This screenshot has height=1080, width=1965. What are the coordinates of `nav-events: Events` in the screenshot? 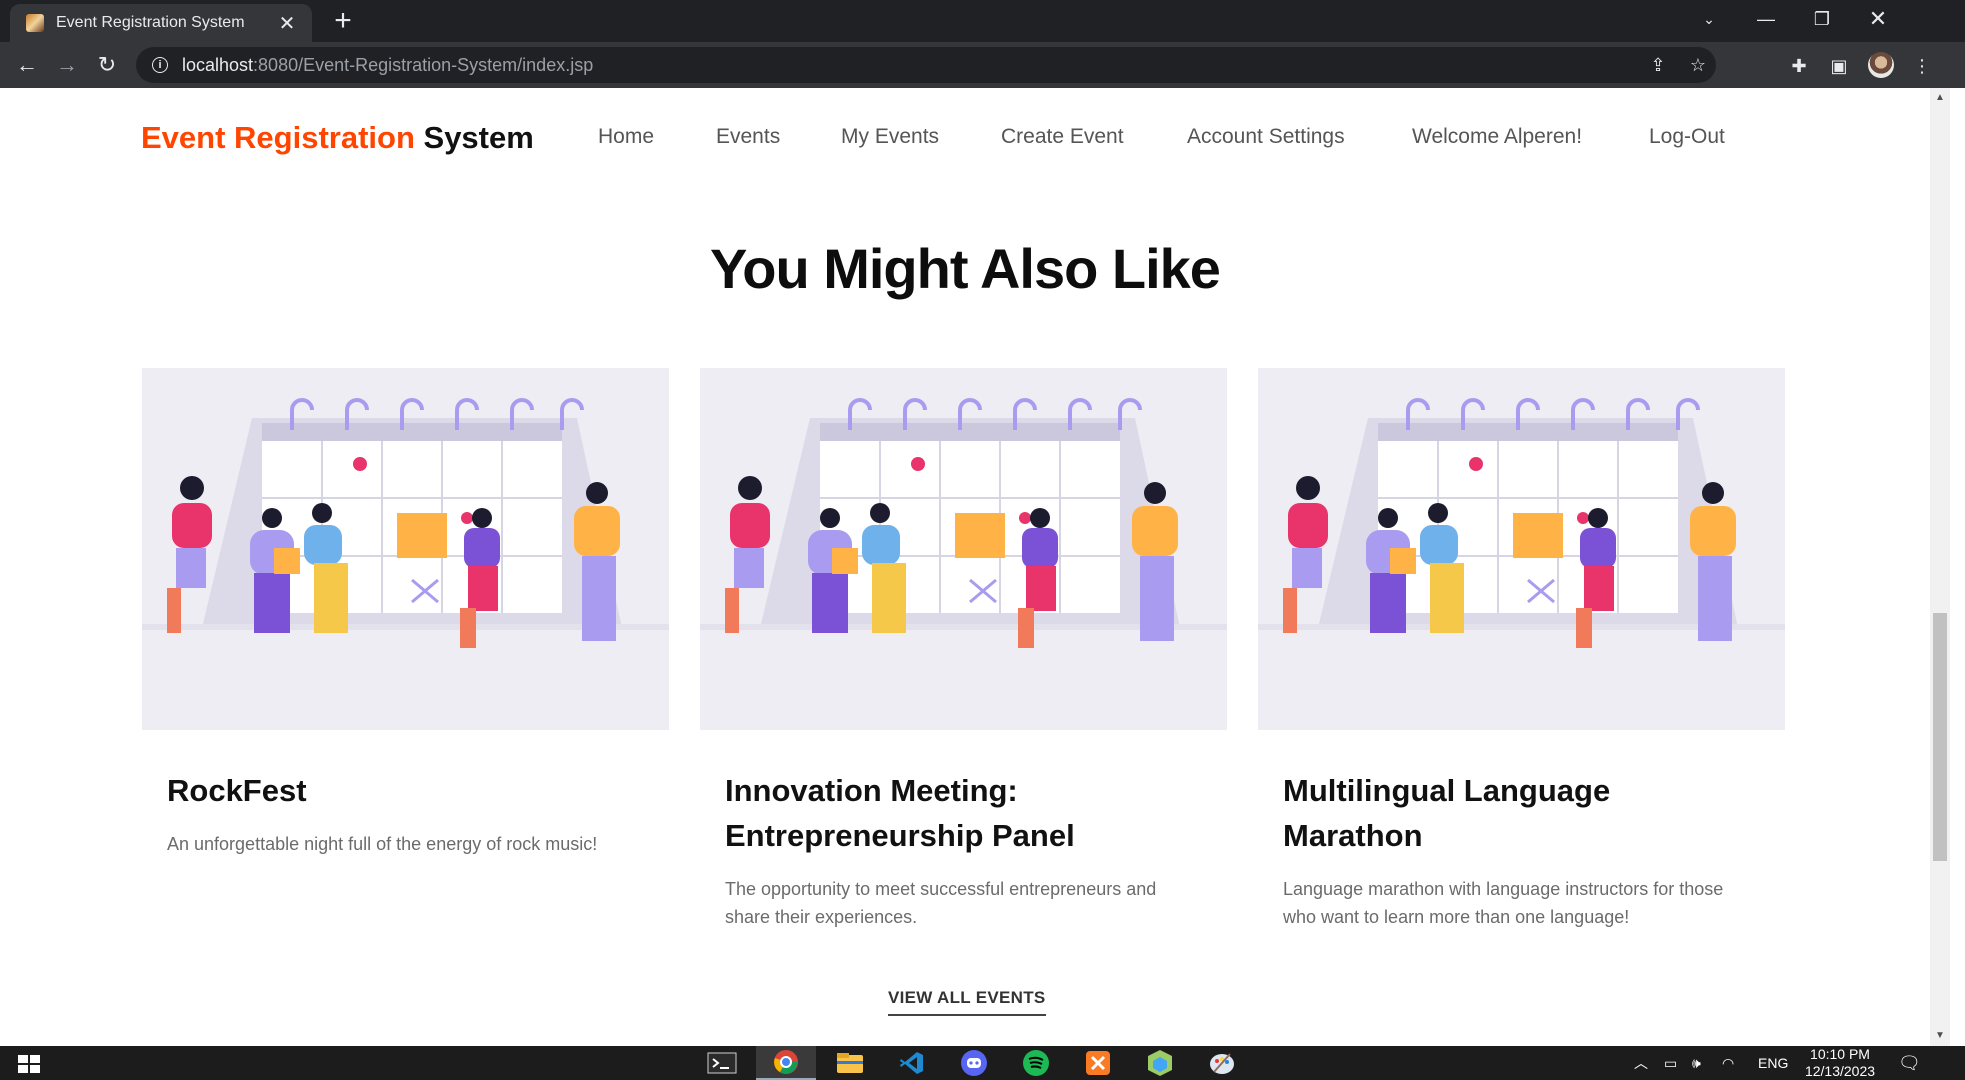 It's located at (748, 137).